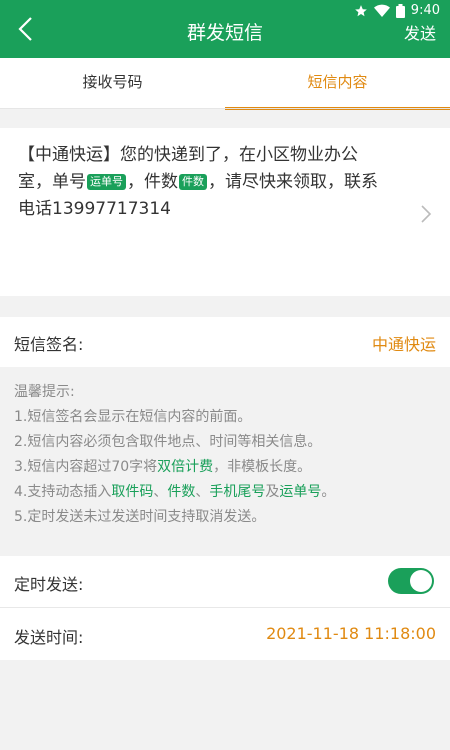 This screenshot has width=450, height=750. I want to click on tip-4-end: 。, so click(328, 492).